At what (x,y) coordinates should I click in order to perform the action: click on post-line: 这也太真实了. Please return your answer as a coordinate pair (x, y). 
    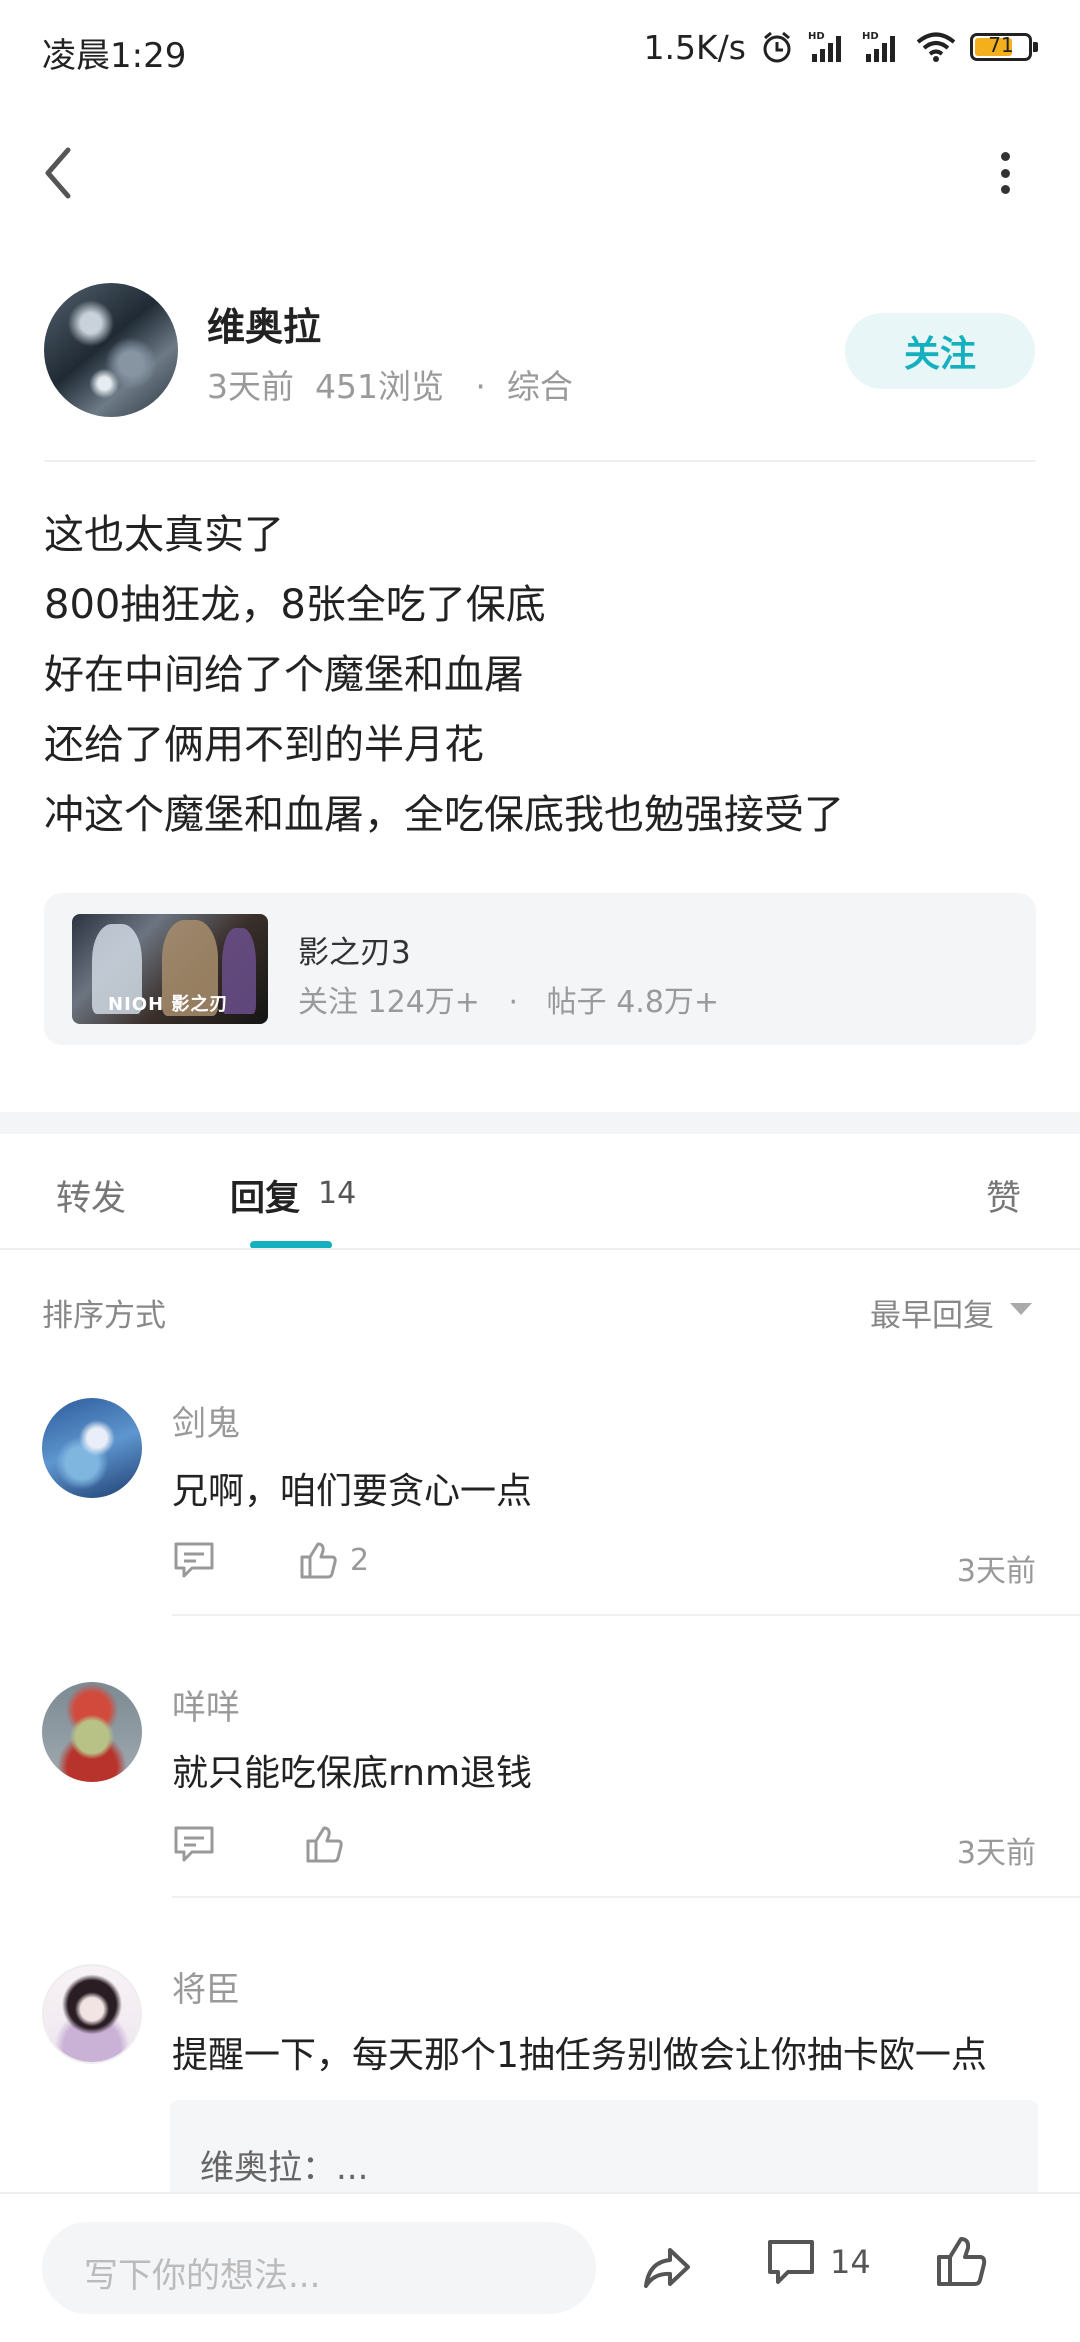
    Looking at the image, I should click on (164, 535).